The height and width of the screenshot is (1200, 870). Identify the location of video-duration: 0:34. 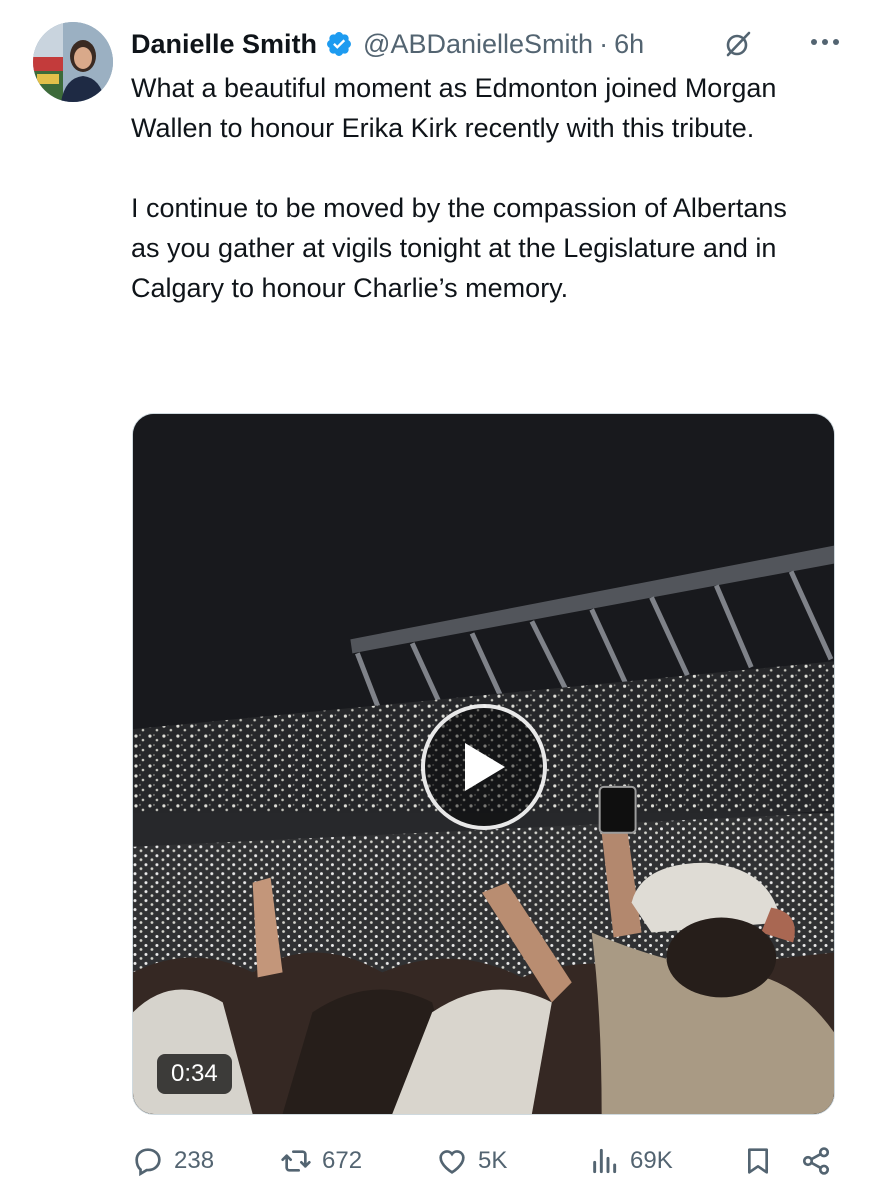
(194, 1074).